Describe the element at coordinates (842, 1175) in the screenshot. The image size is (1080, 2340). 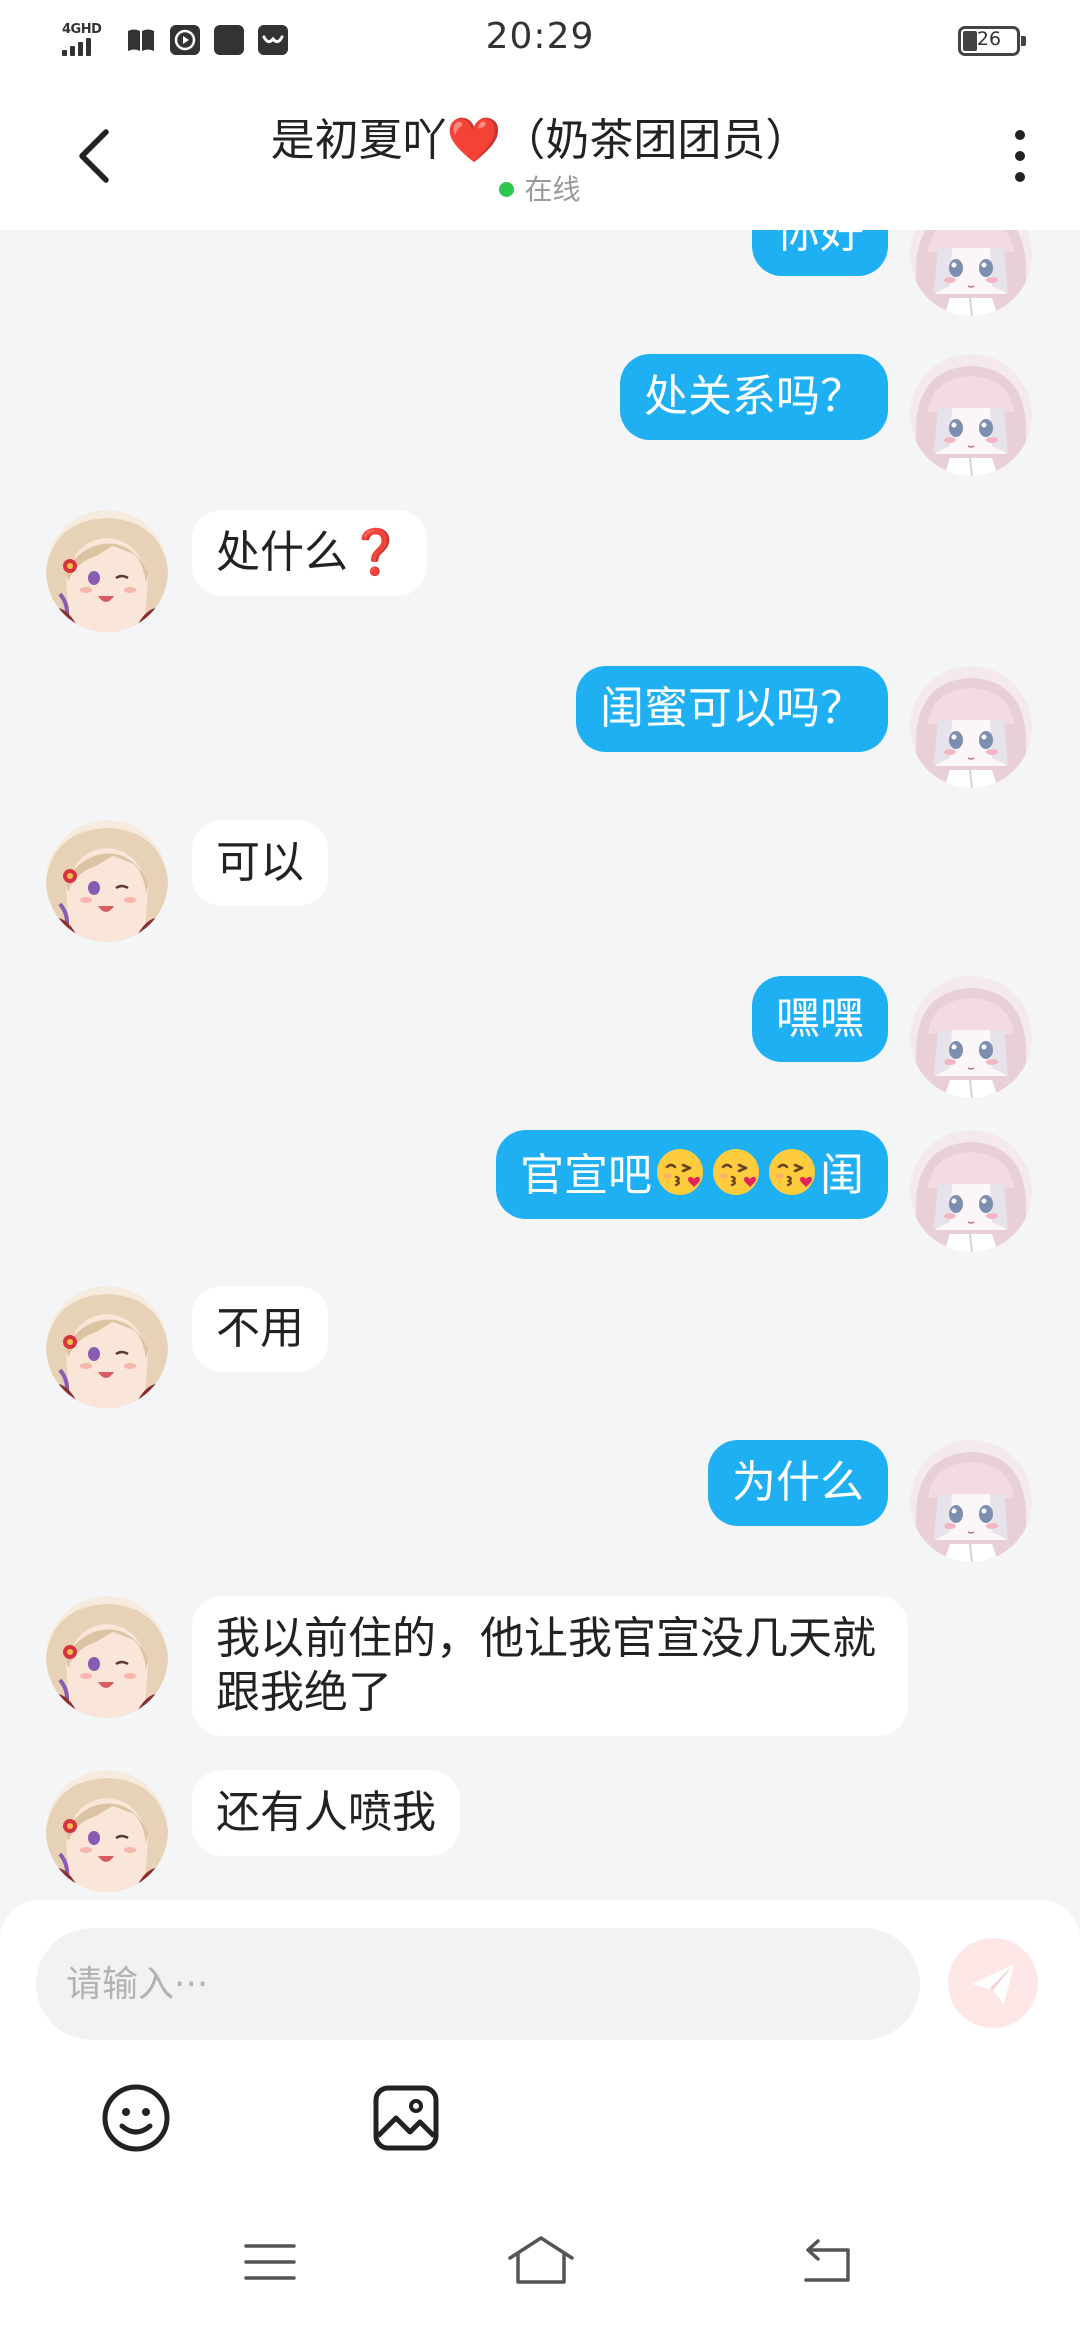
I see `message-text: 闺` at that location.